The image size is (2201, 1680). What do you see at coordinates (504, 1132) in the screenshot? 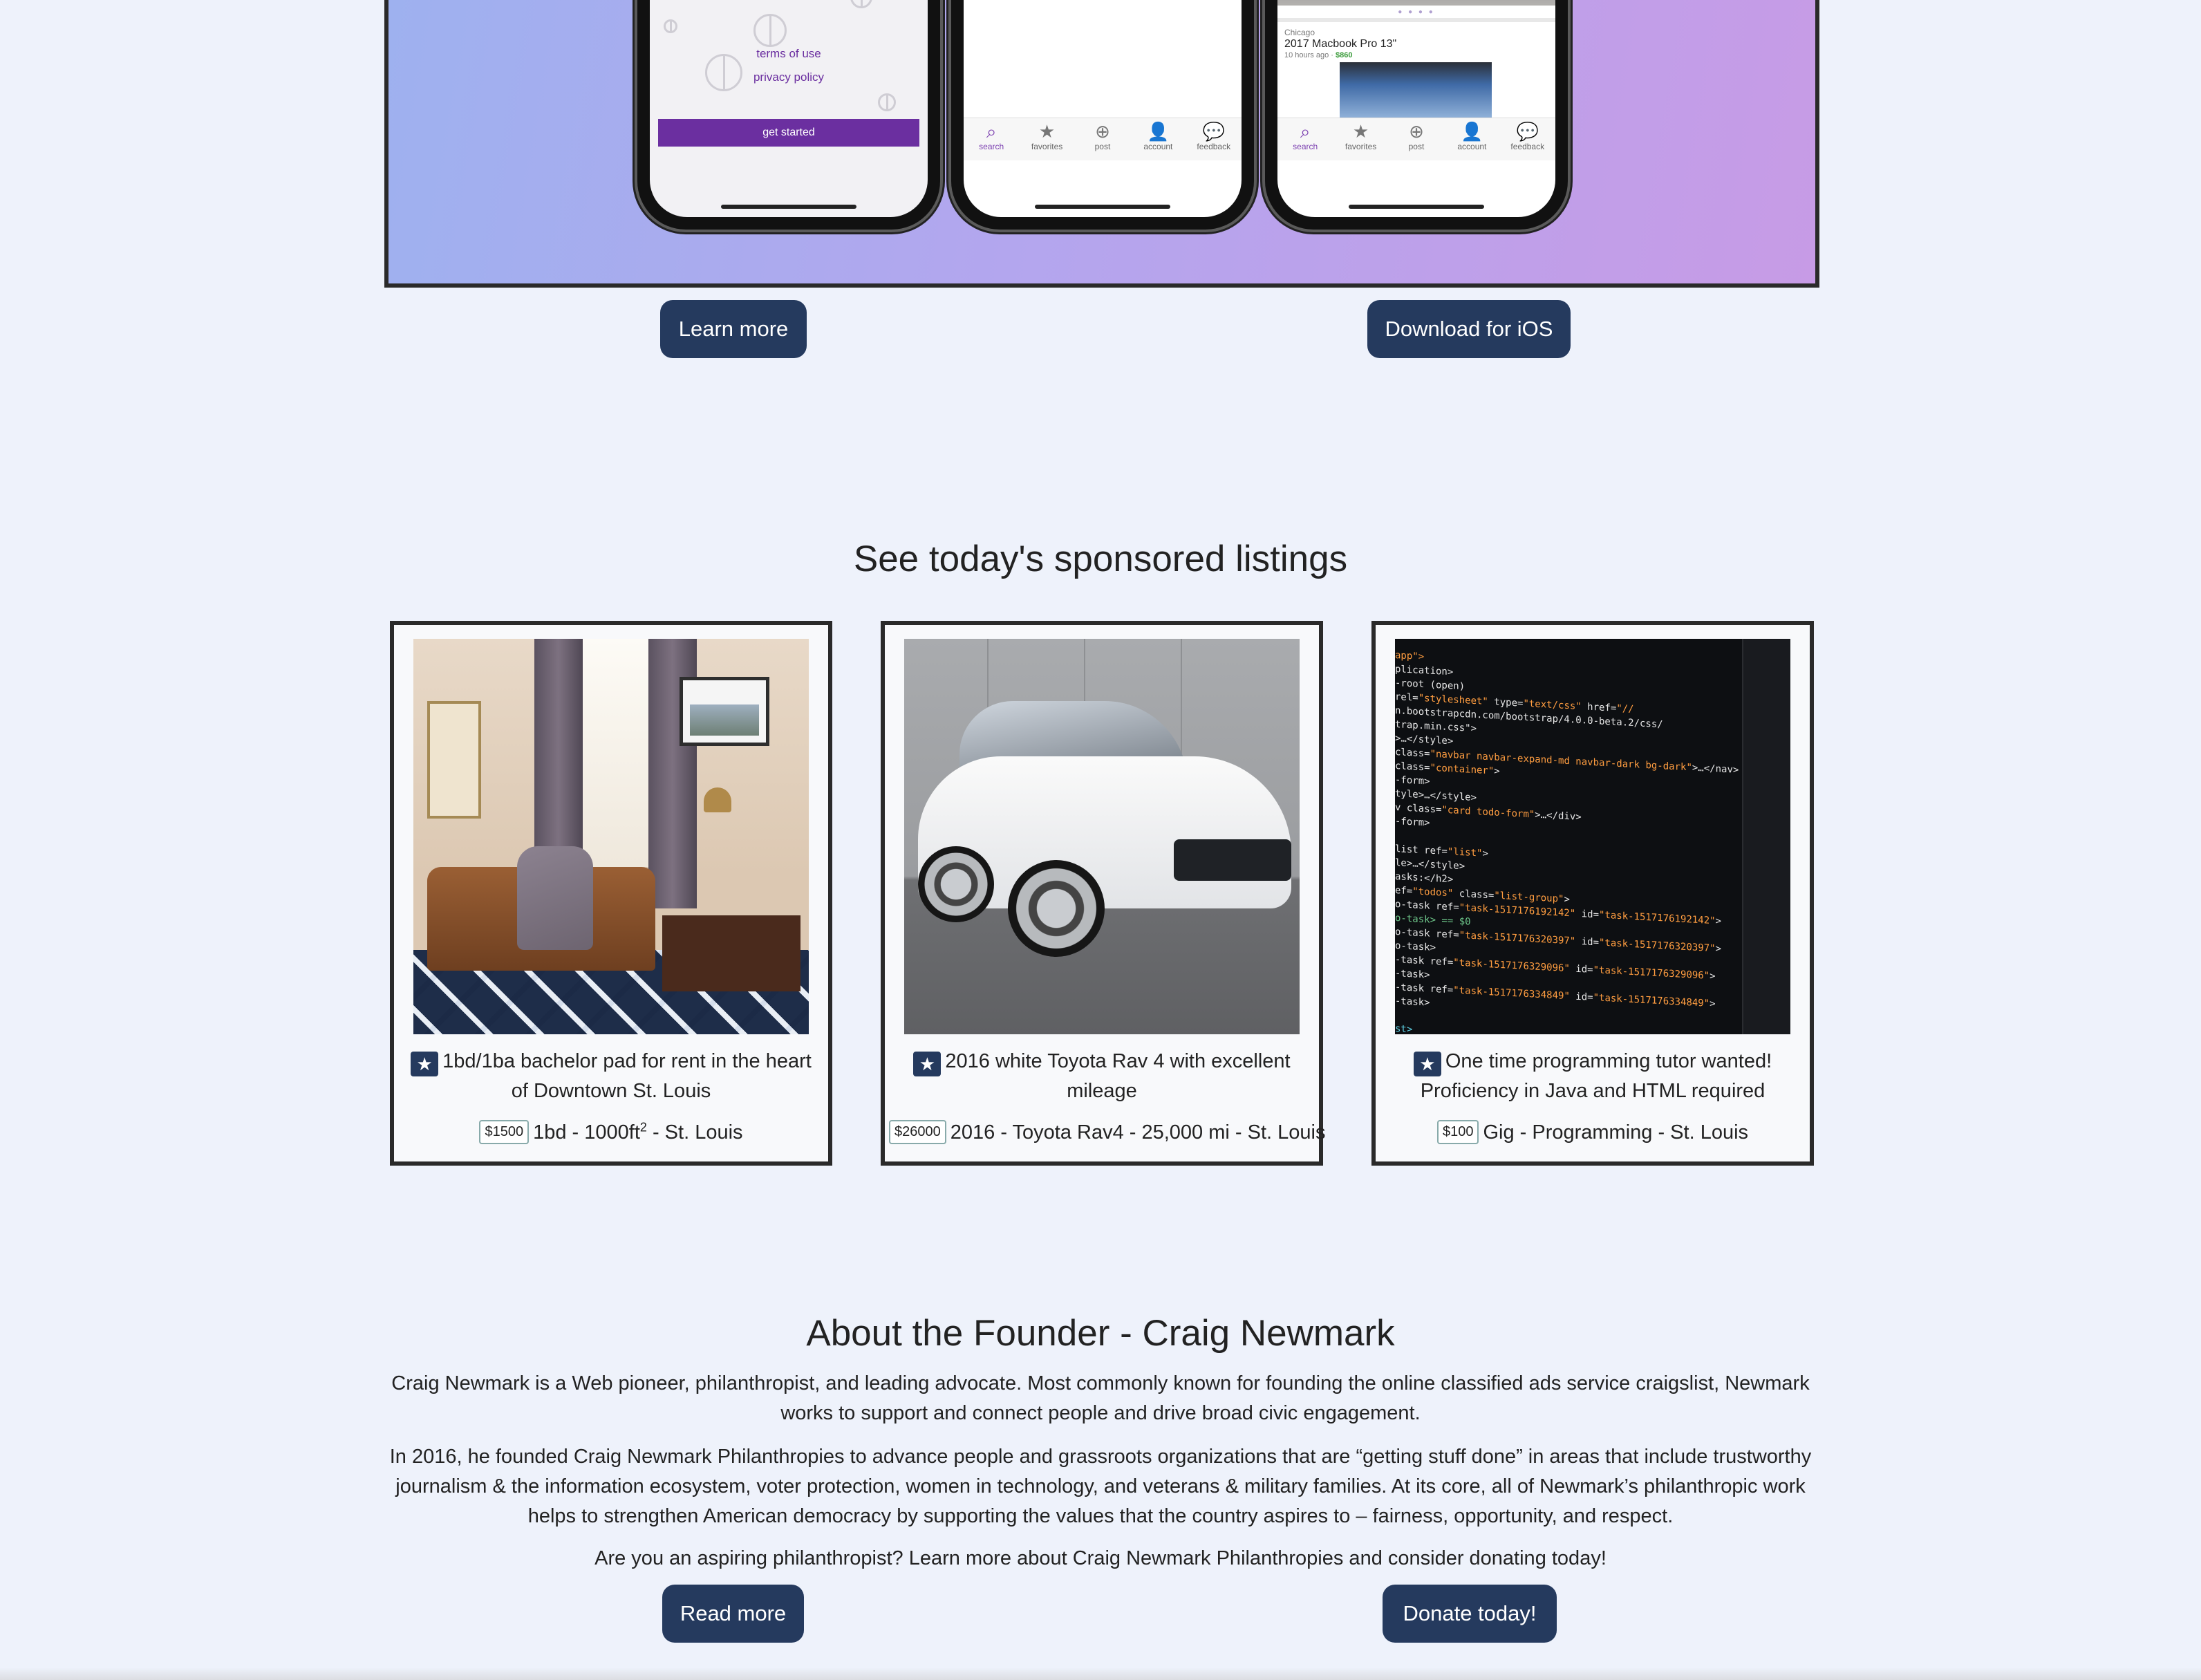
I see `price-badge: $1500` at bounding box center [504, 1132].